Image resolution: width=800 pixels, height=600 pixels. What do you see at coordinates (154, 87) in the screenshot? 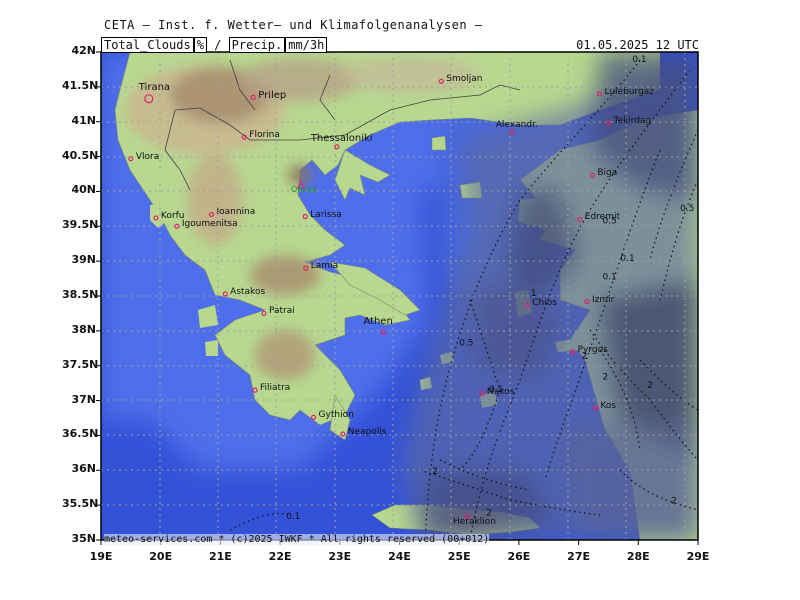
I see `city-label: Tirana` at bounding box center [154, 87].